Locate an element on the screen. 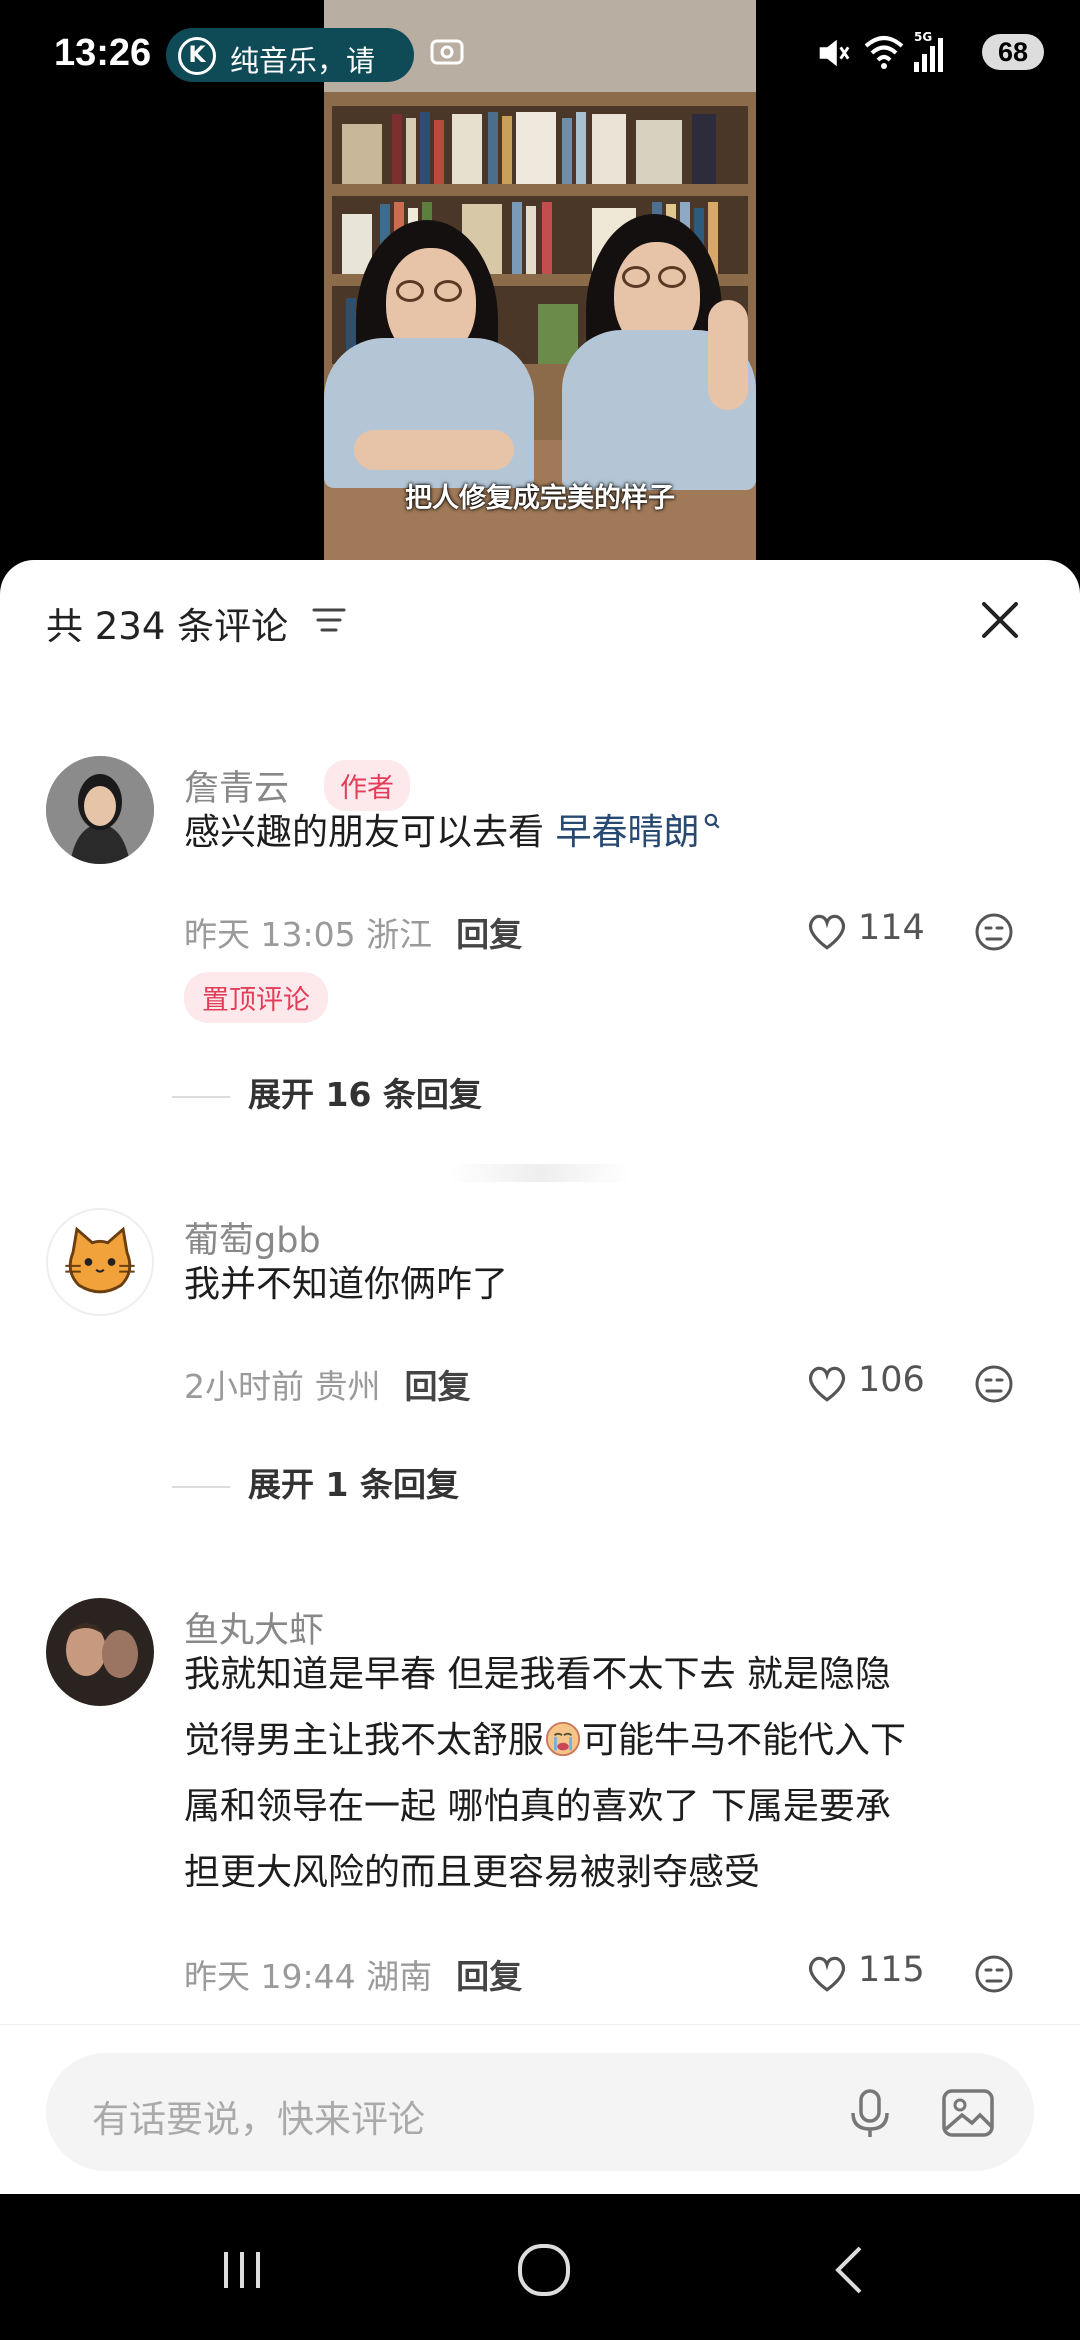  comment-text-part: 觉得男主让我不太舒服 is located at coordinates (364, 1740).